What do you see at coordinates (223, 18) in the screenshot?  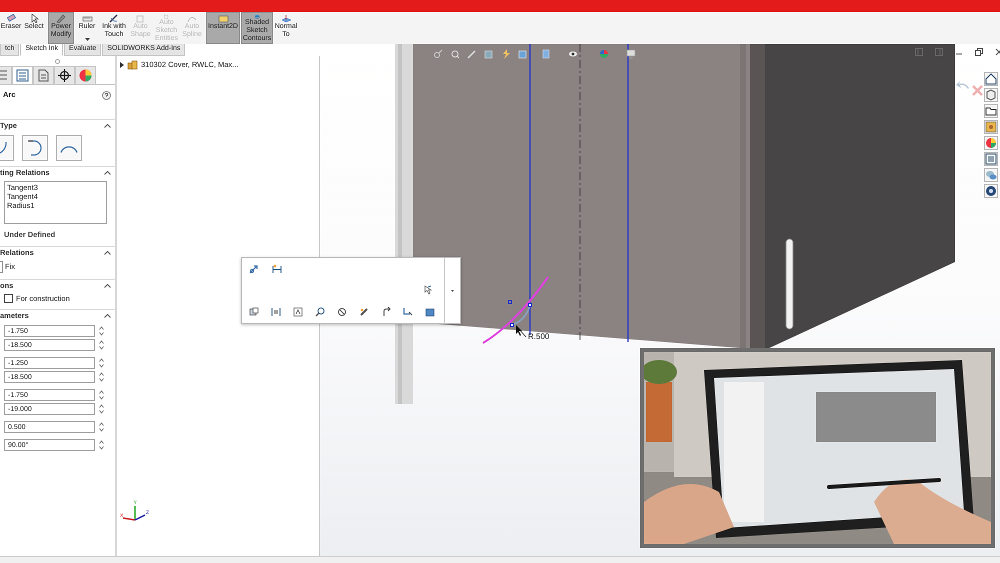 I see `window-icon` at bounding box center [223, 18].